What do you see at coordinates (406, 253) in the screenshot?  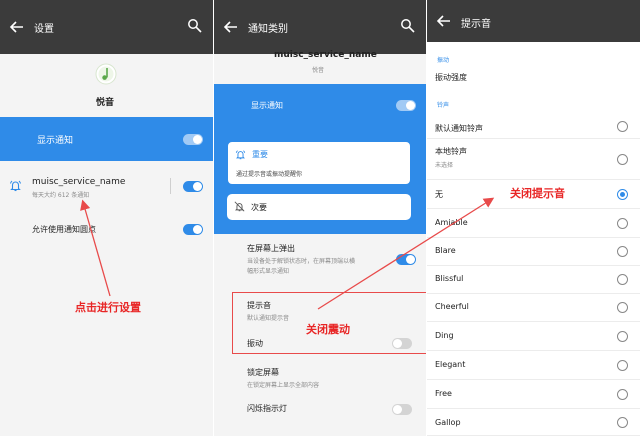 I see `arrow-to-none-ringtone` at bounding box center [406, 253].